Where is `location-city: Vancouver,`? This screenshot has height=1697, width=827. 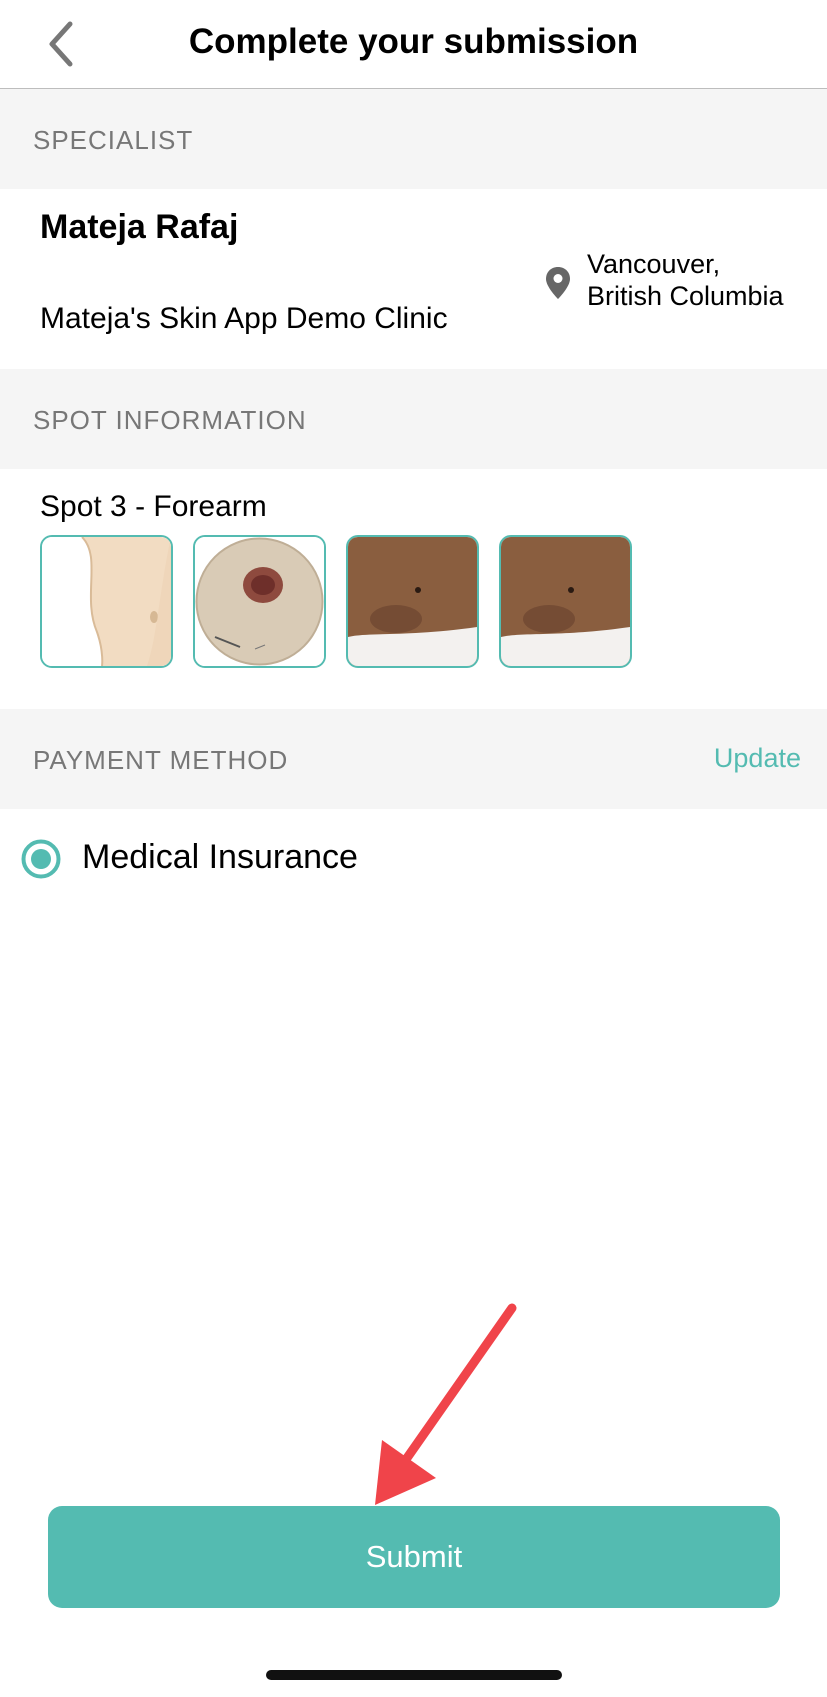 location-city: Vancouver, is located at coordinates (654, 264).